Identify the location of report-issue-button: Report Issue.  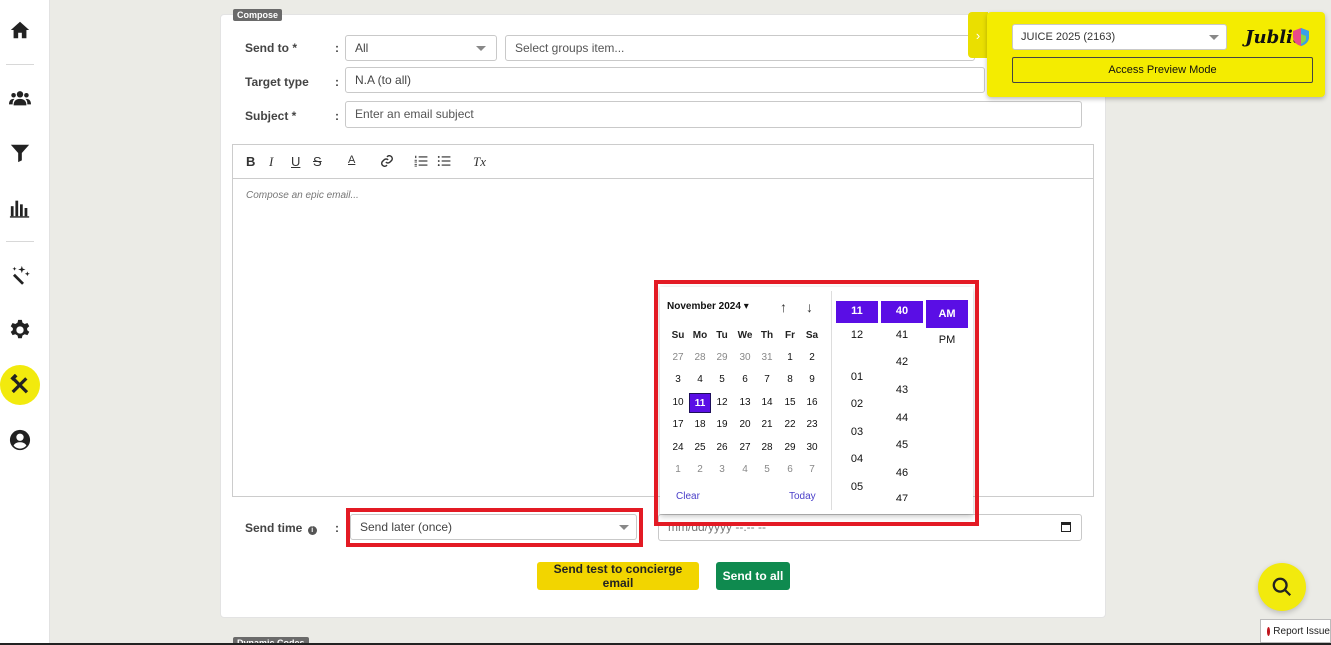
(1295, 631).